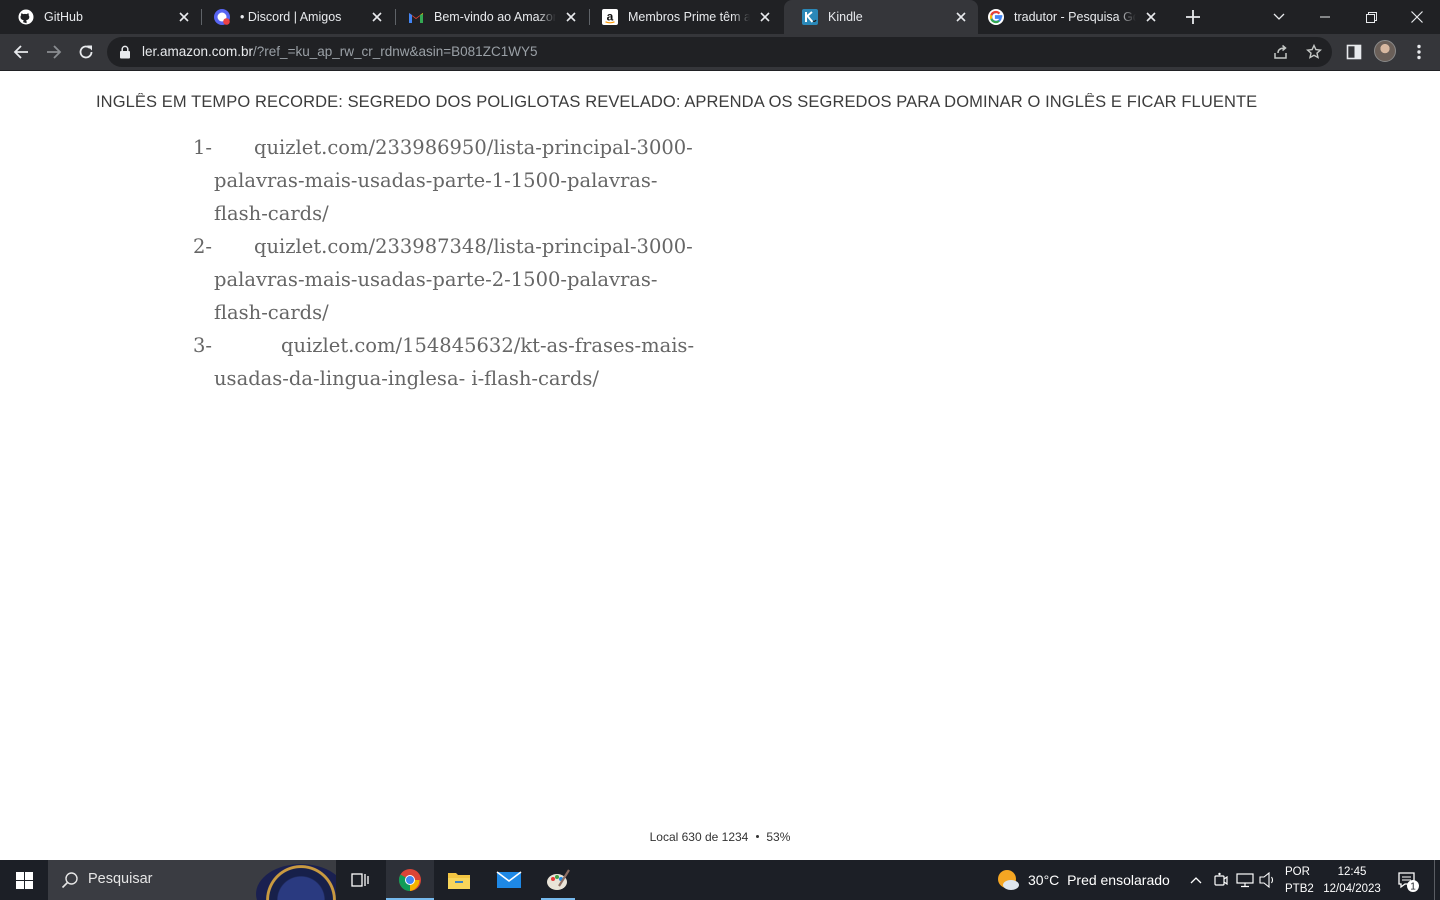 This screenshot has height=900, width=1440. What do you see at coordinates (26, 17) in the screenshot?
I see `github-icon` at bounding box center [26, 17].